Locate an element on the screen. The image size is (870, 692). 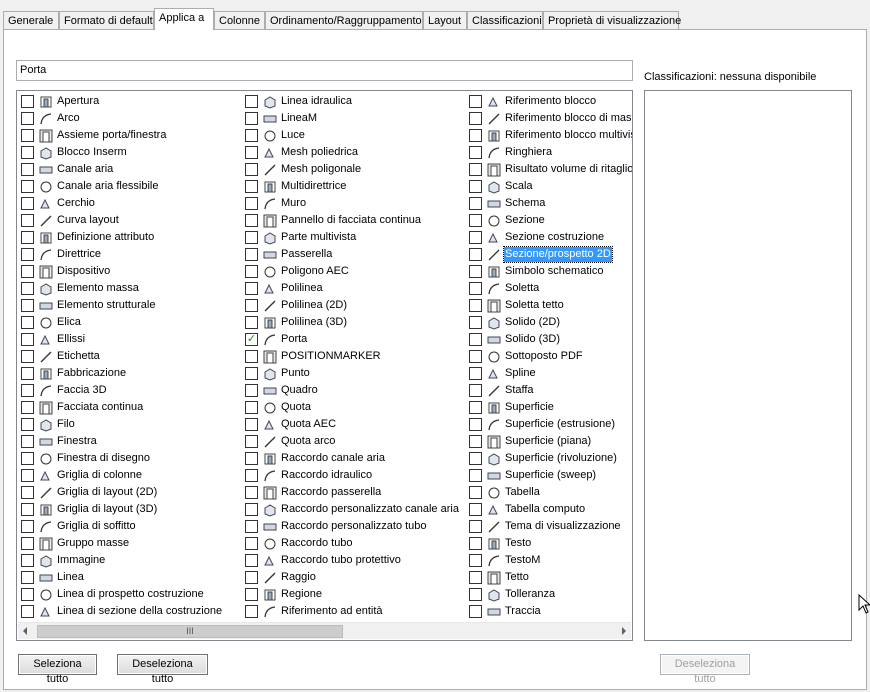
object-type-item: Dispositivo is located at coordinates (128, 271).